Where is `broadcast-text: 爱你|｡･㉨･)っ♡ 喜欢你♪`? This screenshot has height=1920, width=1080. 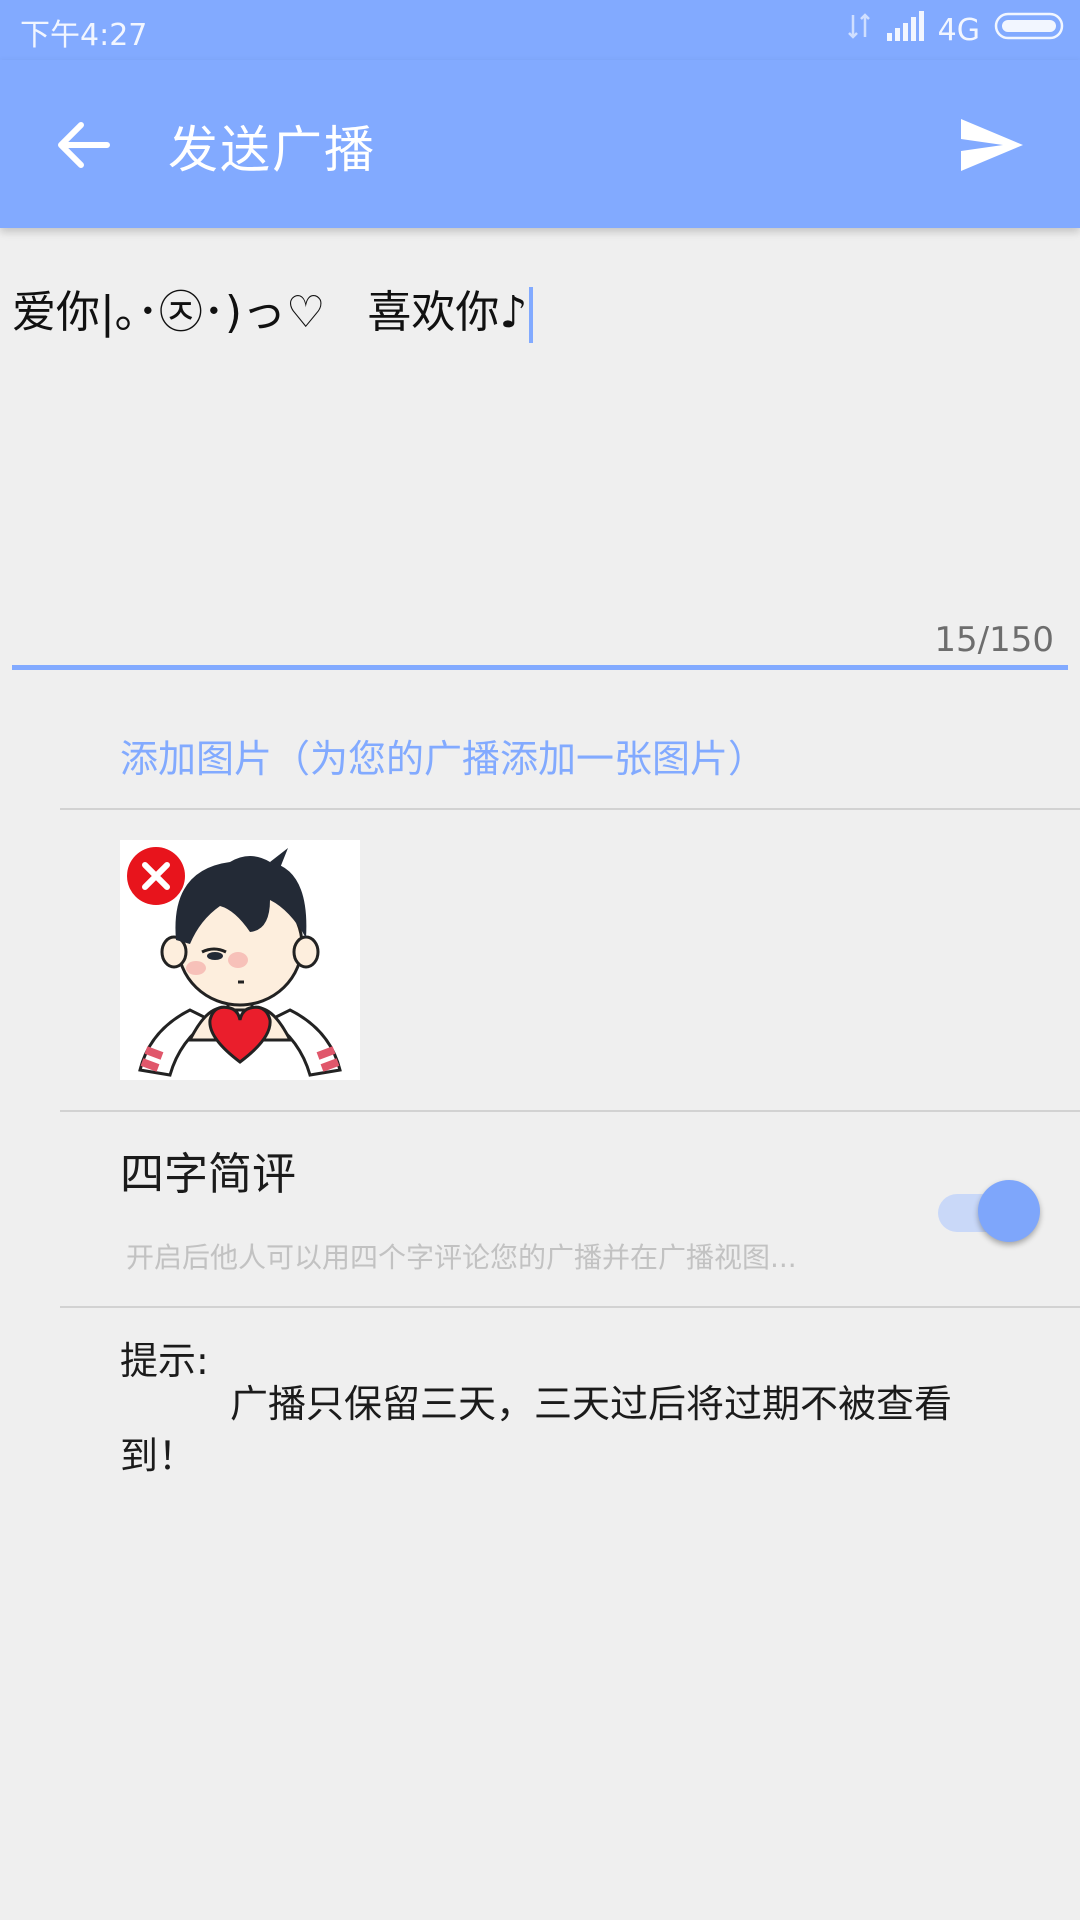
broadcast-text: 爱你|｡･㉨･)っ♡ 喜欢你♪ is located at coordinates (270, 312).